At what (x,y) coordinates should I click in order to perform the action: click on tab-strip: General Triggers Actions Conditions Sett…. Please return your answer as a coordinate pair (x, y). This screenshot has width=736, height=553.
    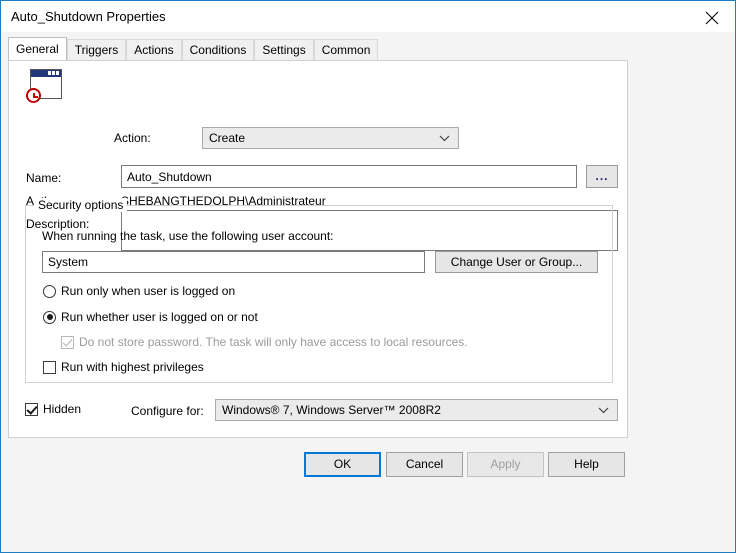
    Looking at the image, I should click on (318, 49).